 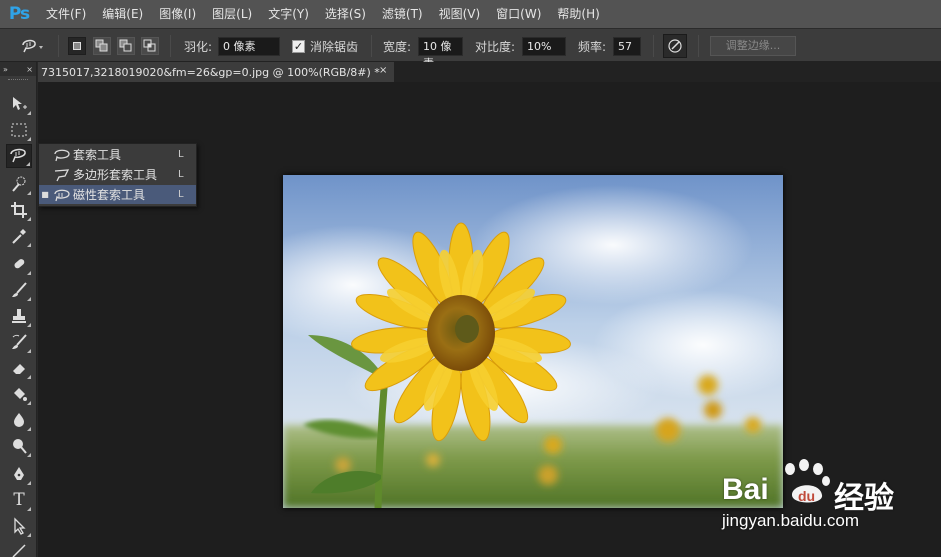 I want to click on eyedropper-tool, so click(x=19, y=236).